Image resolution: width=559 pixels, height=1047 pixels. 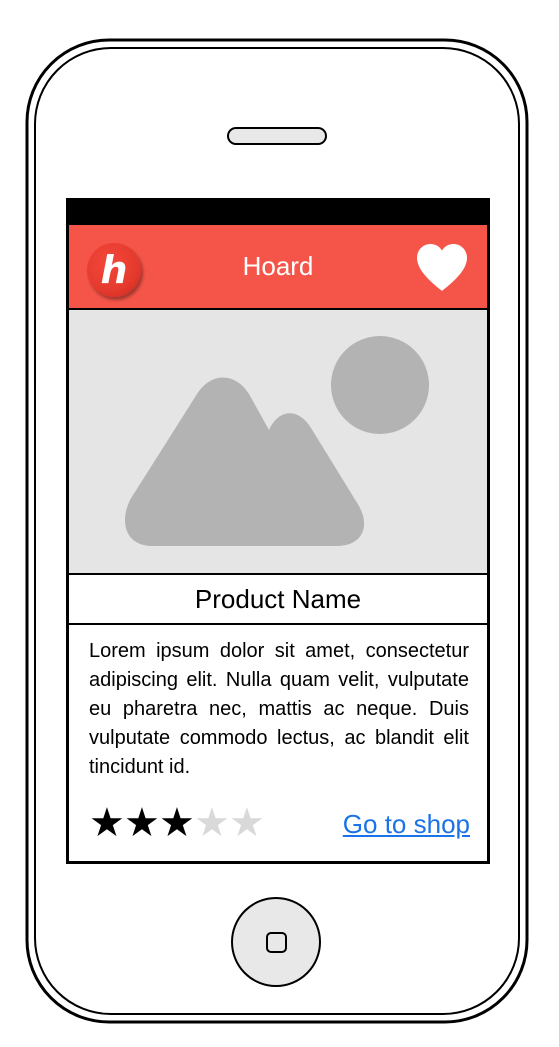 What do you see at coordinates (442, 268) in the screenshot?
I see `heart-icon` at bounding box center [442, 268].